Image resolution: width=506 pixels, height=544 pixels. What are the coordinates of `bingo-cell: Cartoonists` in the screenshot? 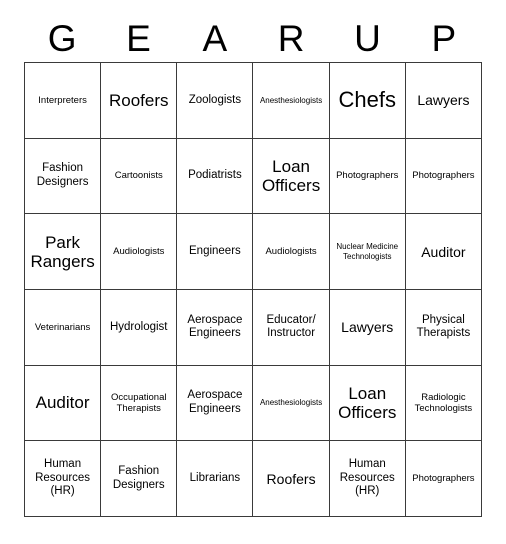 It's located at (139, 176).